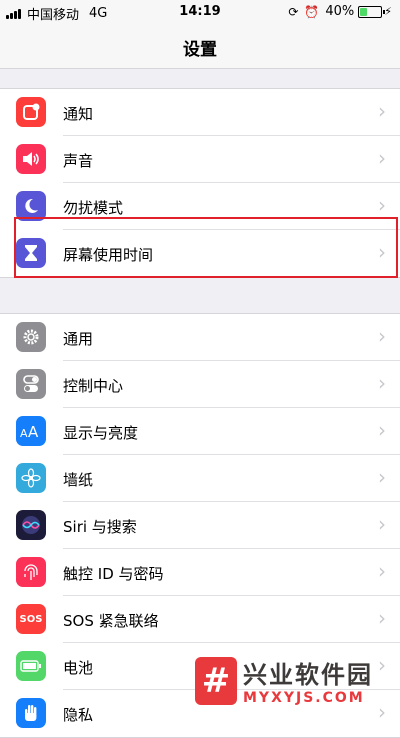 The image size is (400, 738). Describe the element at coordinates (111, 621) in the screenshot. I see `row-label: SOS 紧急联络` at that location.